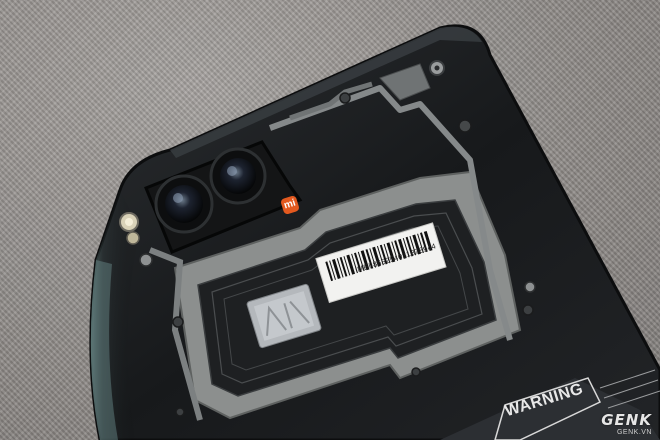 Image resolution: width=660 pixels, height=440 pixels. What do you see at coordinates (626, 420) in the screenshot?
I see `watermark-brand: GENK` at bounding box center [626, 420].